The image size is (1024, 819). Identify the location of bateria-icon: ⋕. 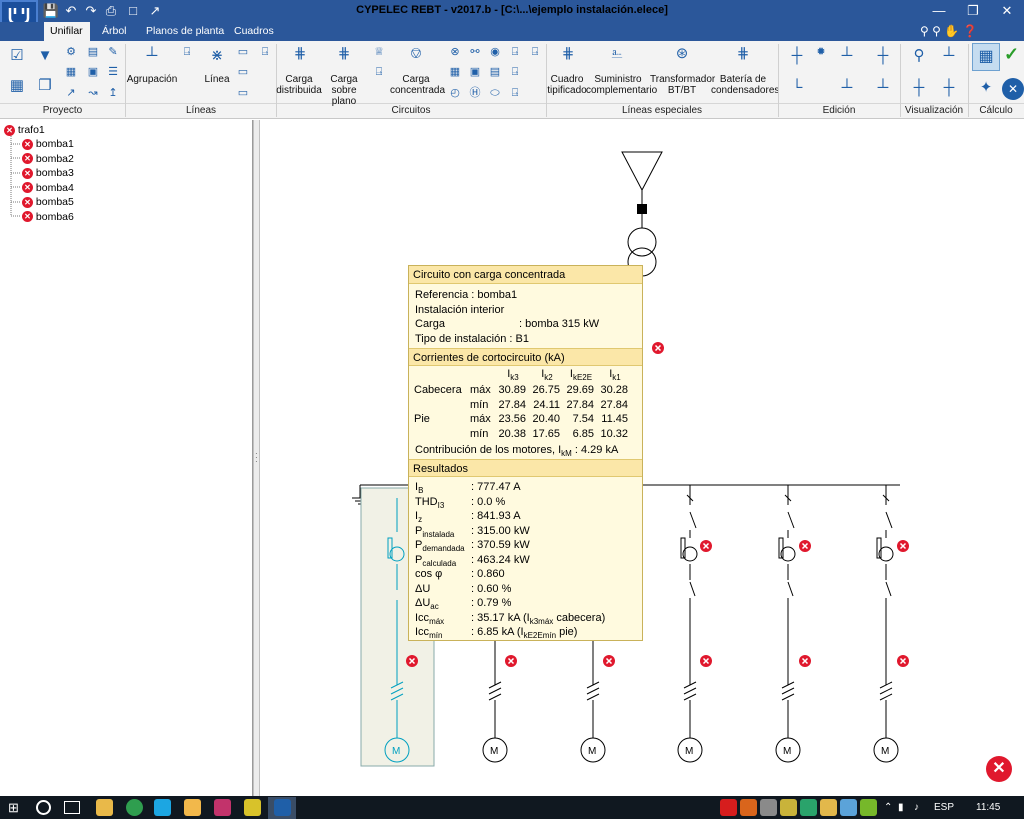
(743, 54).